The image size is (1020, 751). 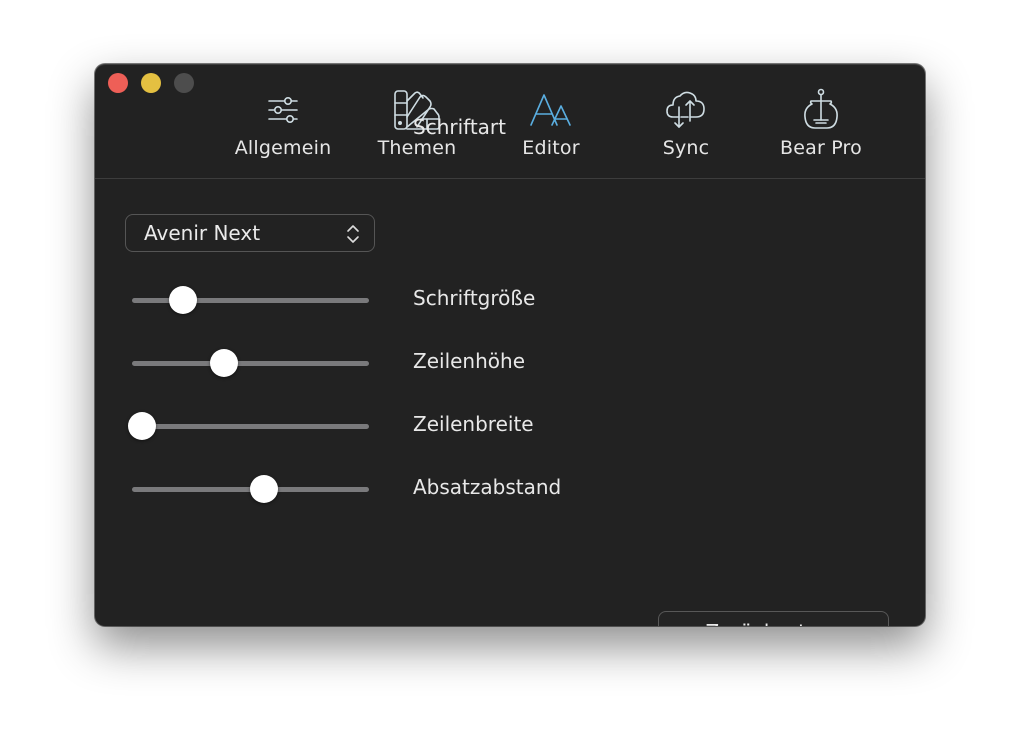 What do you see at coordinates (551, 110) in the screenshot?
I see `font-aa-icon` at bounding box center [551, 110].